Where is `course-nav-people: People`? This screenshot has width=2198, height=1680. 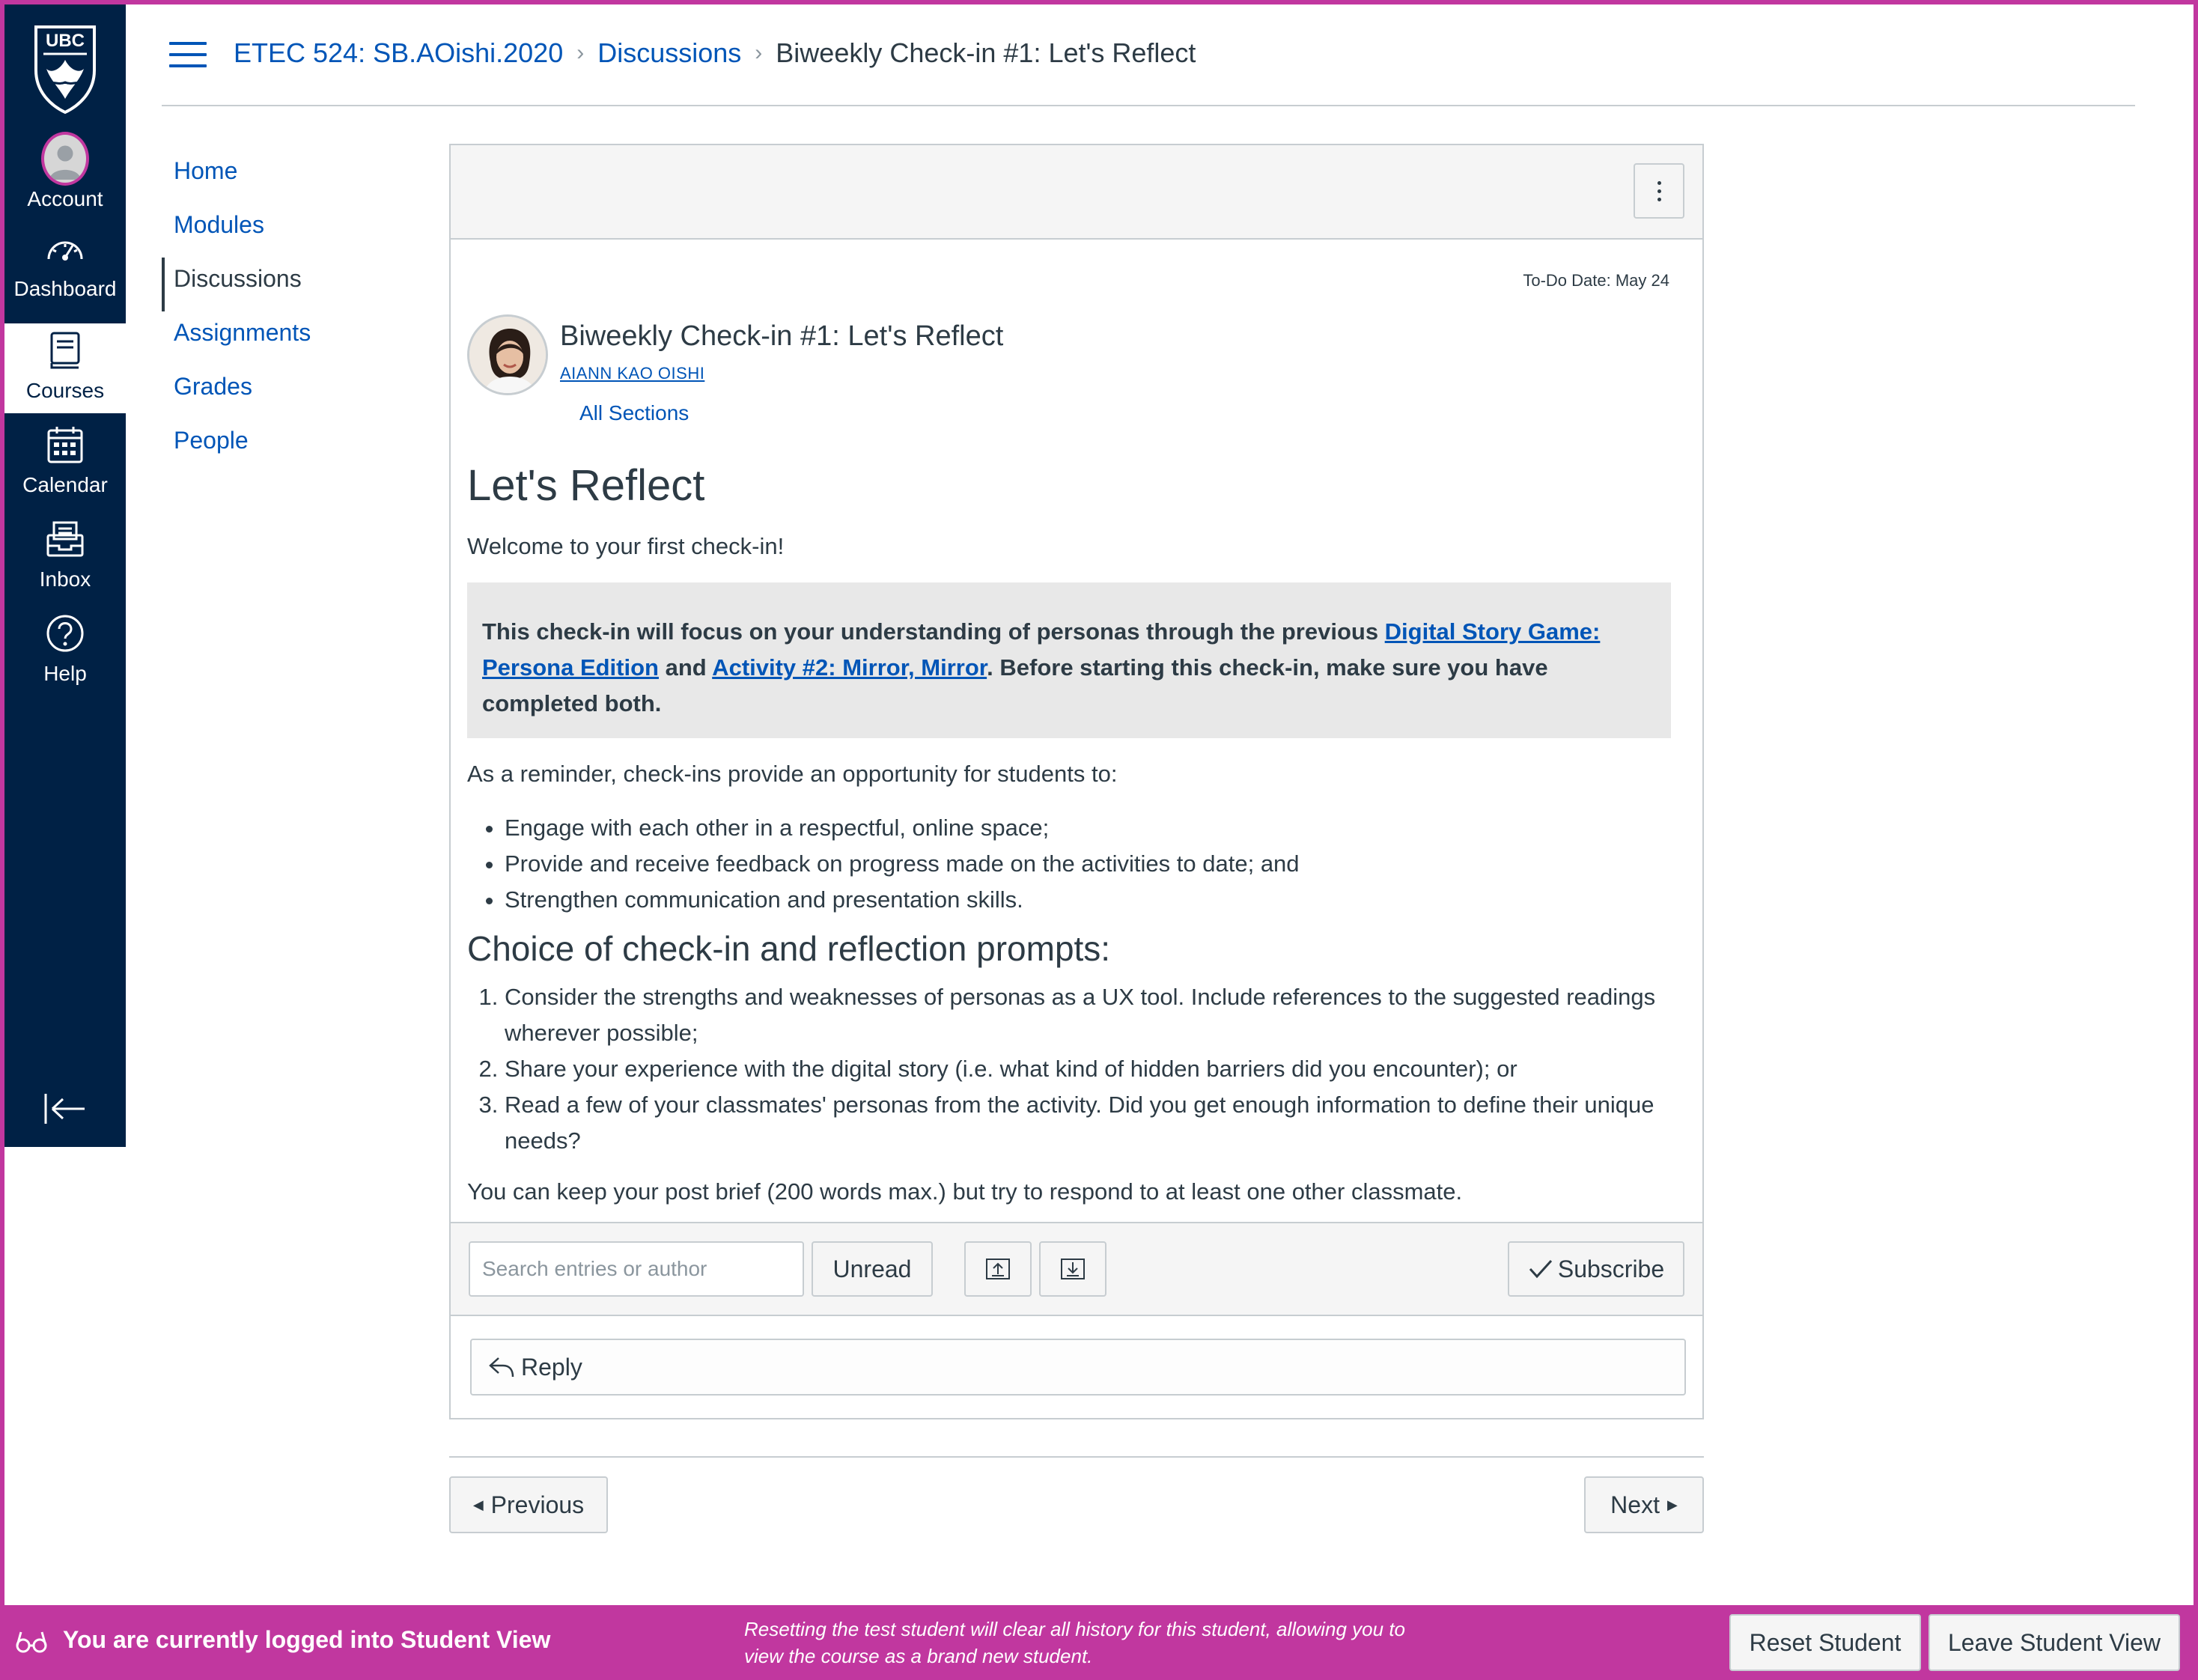
course-nav-people: People is located at coordinates (237, 446).